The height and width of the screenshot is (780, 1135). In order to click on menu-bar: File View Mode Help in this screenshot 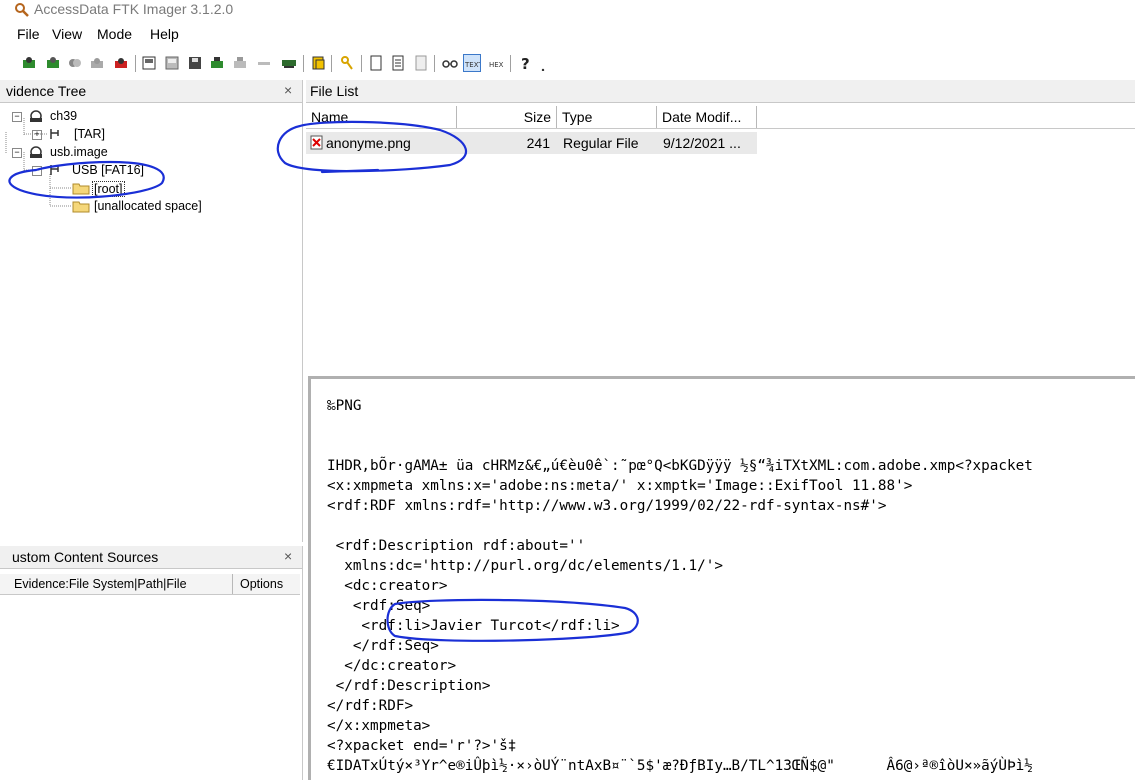, I will do `click(567, 36)`.